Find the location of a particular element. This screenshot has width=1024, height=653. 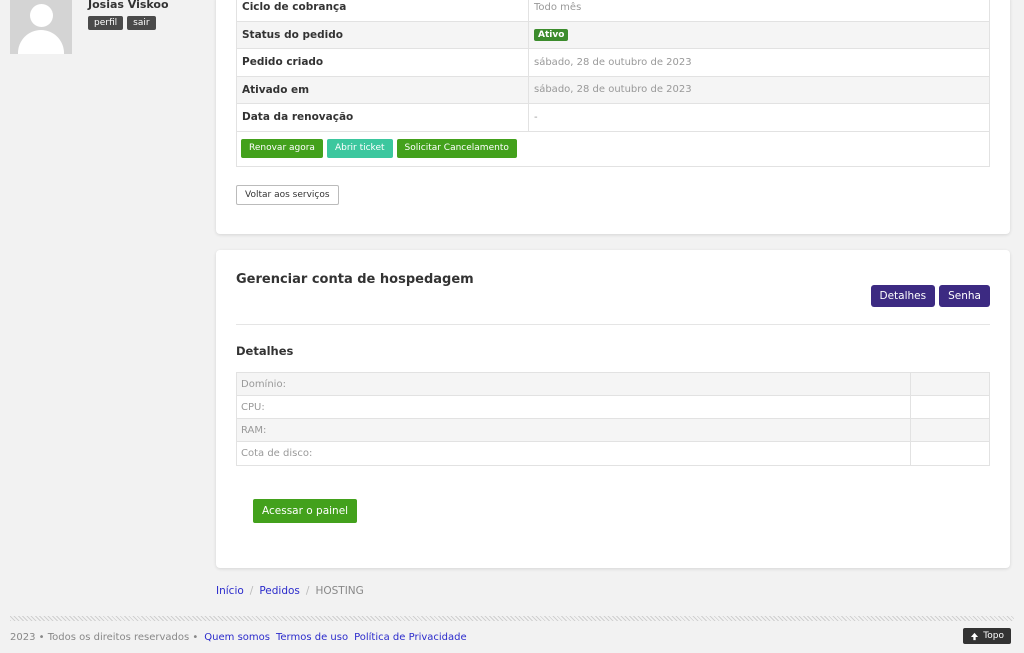

row-label: CPU: is located at coordinates (574, 407).